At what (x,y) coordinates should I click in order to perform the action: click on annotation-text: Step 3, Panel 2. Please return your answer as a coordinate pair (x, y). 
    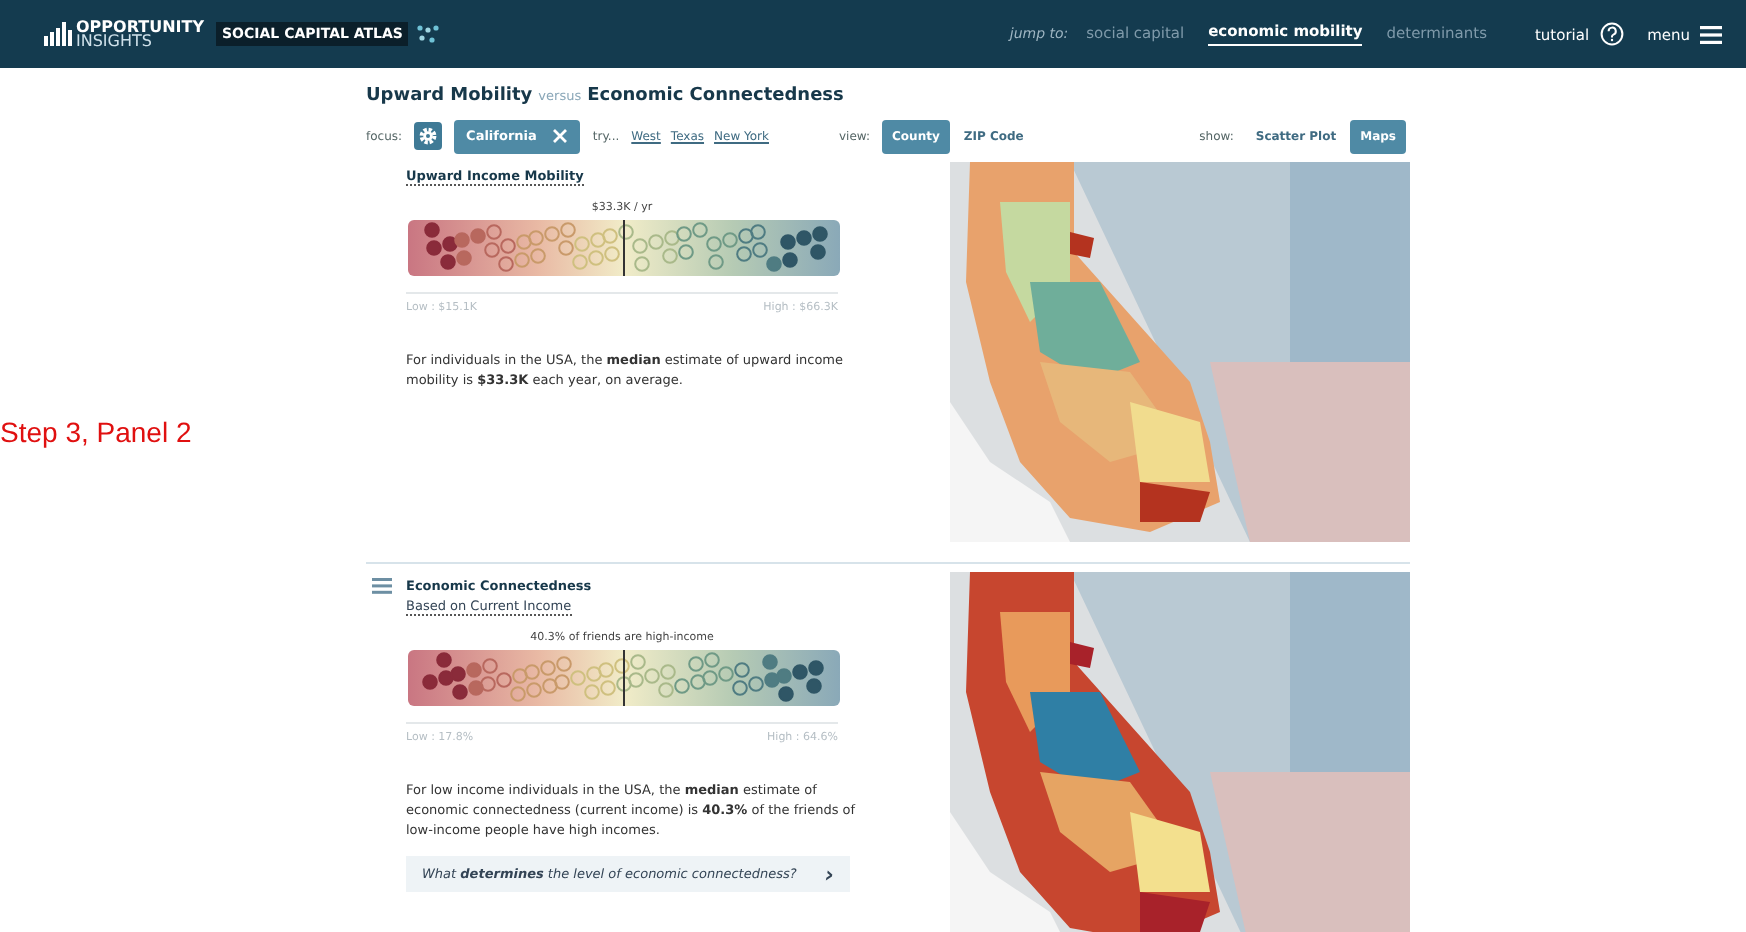
    Looking at the image, I should click on (96, 432).